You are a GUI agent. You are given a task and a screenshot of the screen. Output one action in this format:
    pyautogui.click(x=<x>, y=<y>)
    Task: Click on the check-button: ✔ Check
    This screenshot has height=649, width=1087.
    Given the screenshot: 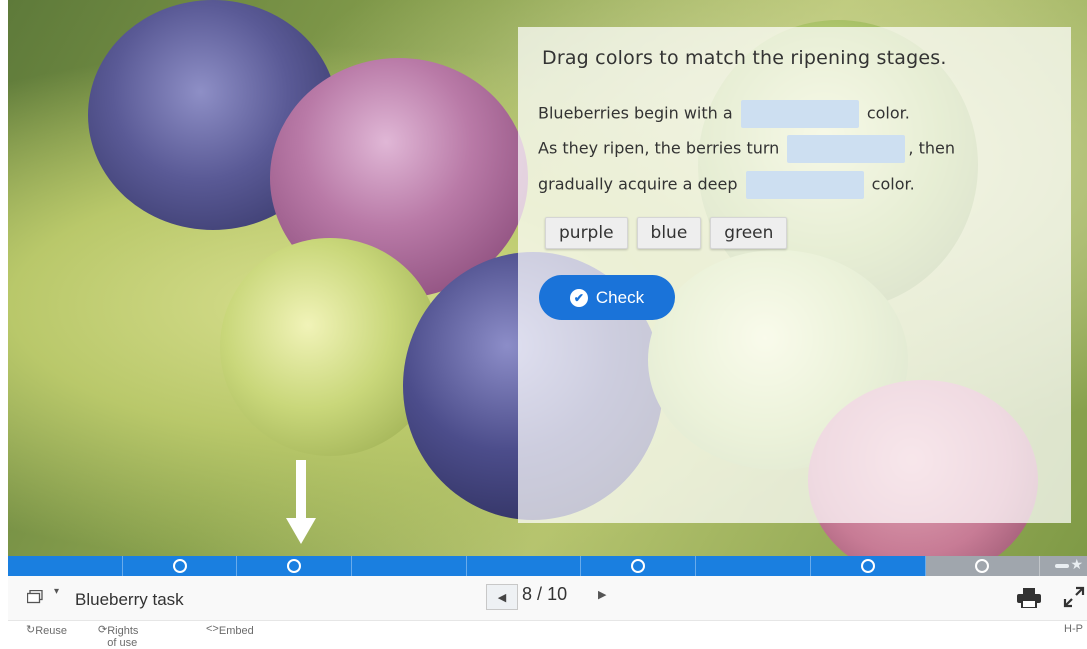 What is the action you would take?
    pyautogui.click(x=607, y=297)
    